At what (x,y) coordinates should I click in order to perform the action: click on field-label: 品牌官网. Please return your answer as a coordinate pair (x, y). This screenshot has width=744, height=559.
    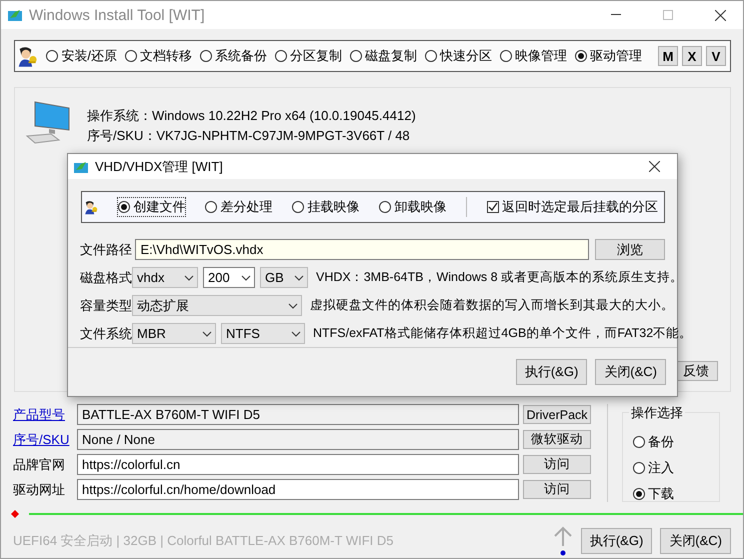
    Looking at the image, I should click on (39, 465).